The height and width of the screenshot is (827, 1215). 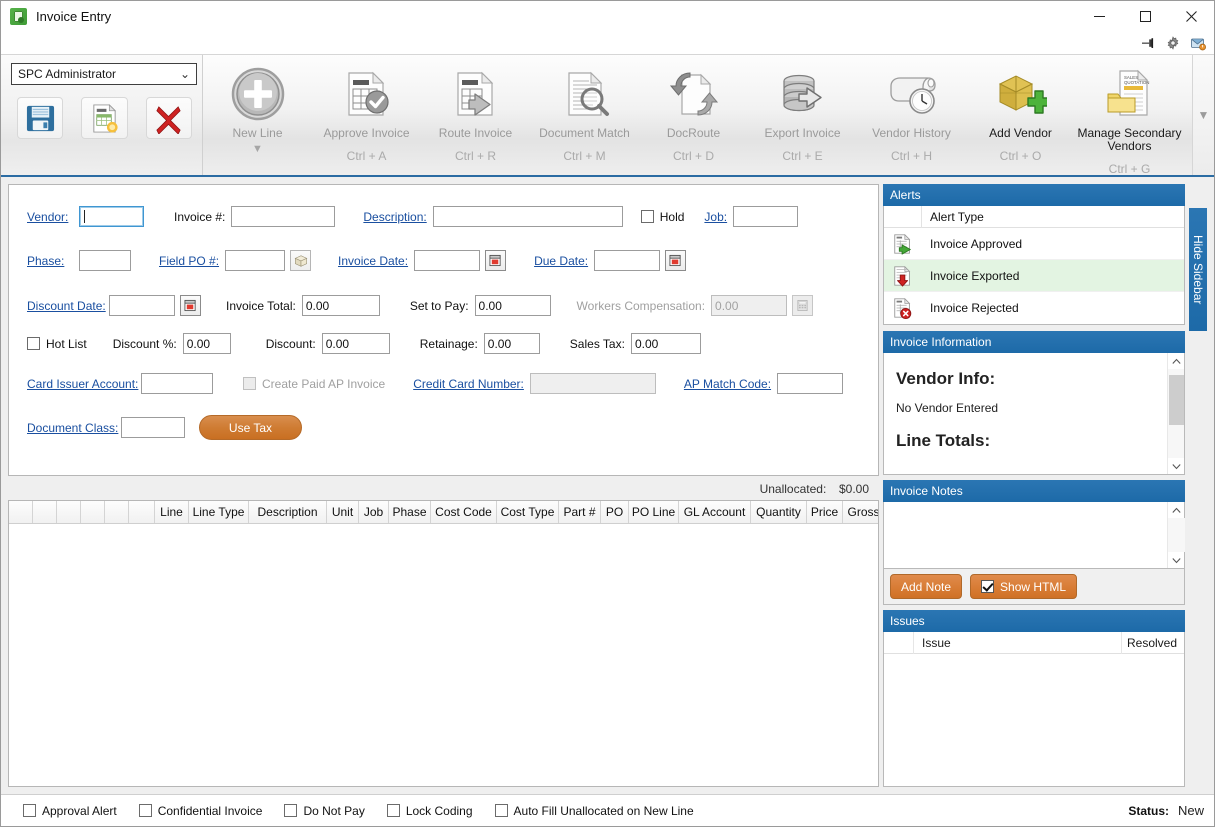 What do you see at coordinates (153, 427) in the screenshot?
I see `document-class-input` at bounding box center [153, 427].